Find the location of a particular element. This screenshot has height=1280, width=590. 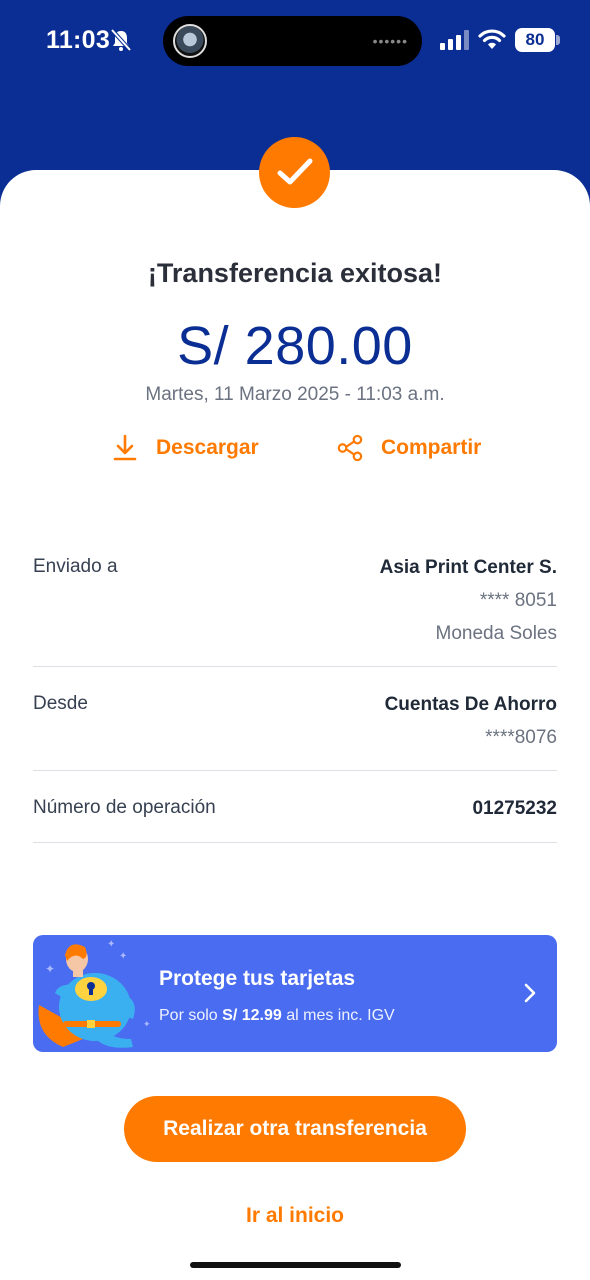

bell-off-icon is located at coordinates (121, 40).